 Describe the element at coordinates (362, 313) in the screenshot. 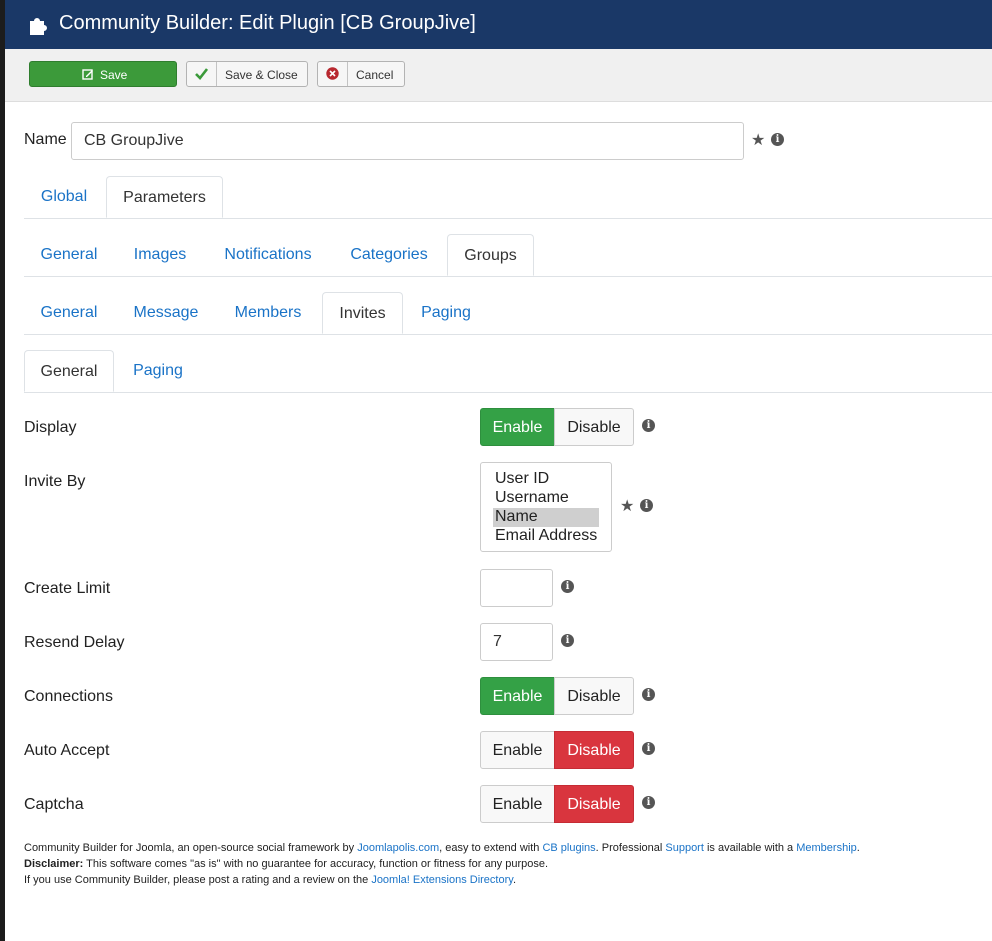

I see `tab-invites: Invites` at that location.